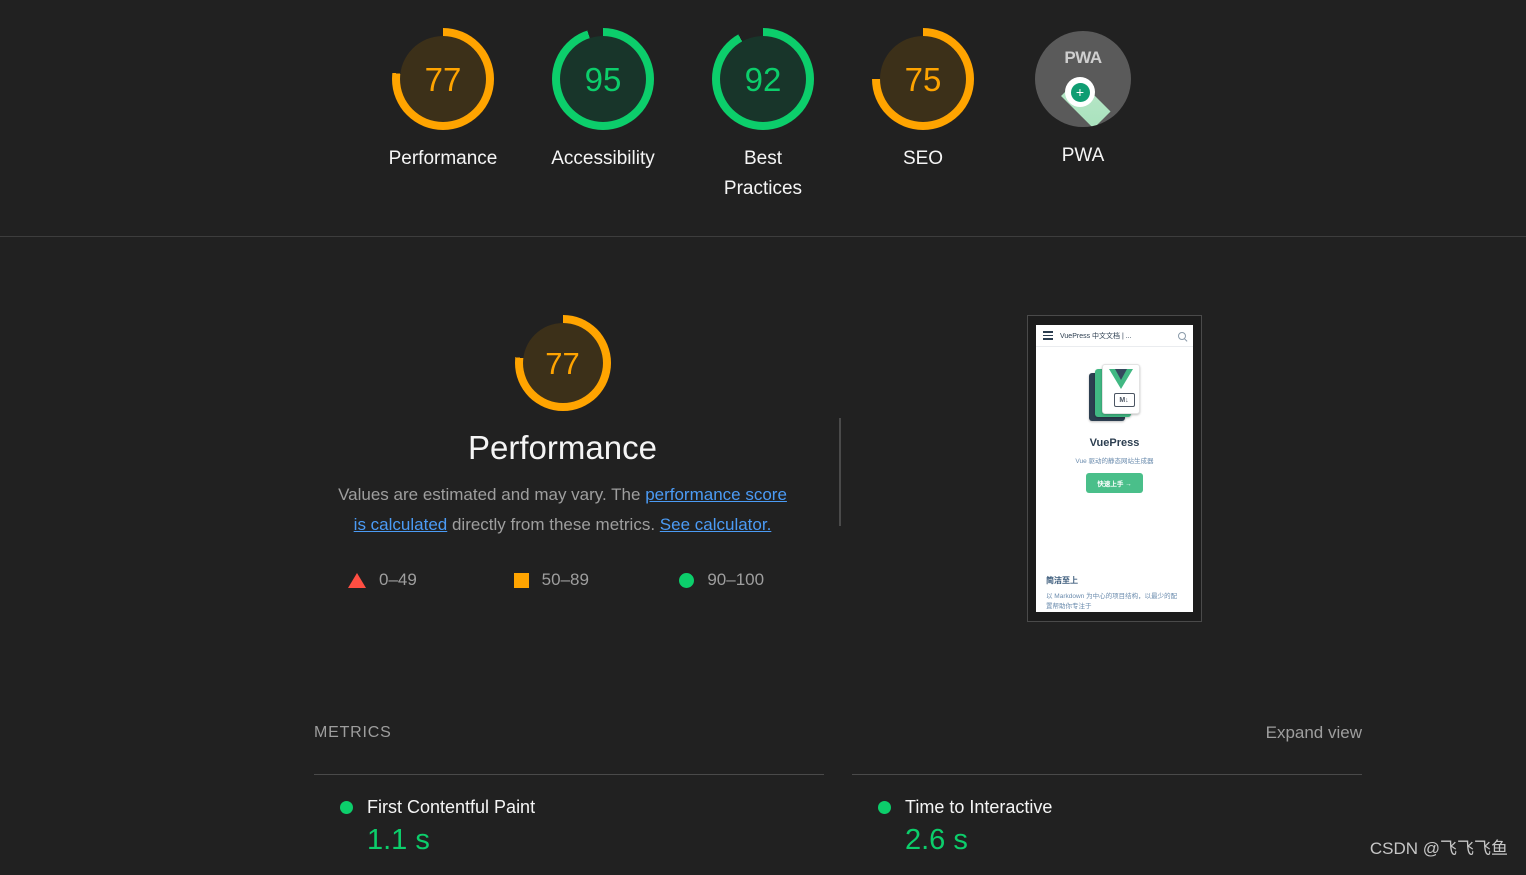 Image resolution: width=1526 pixels, height=875 pixels. I want to click on legend-label: 50–89, so click(565, 579).